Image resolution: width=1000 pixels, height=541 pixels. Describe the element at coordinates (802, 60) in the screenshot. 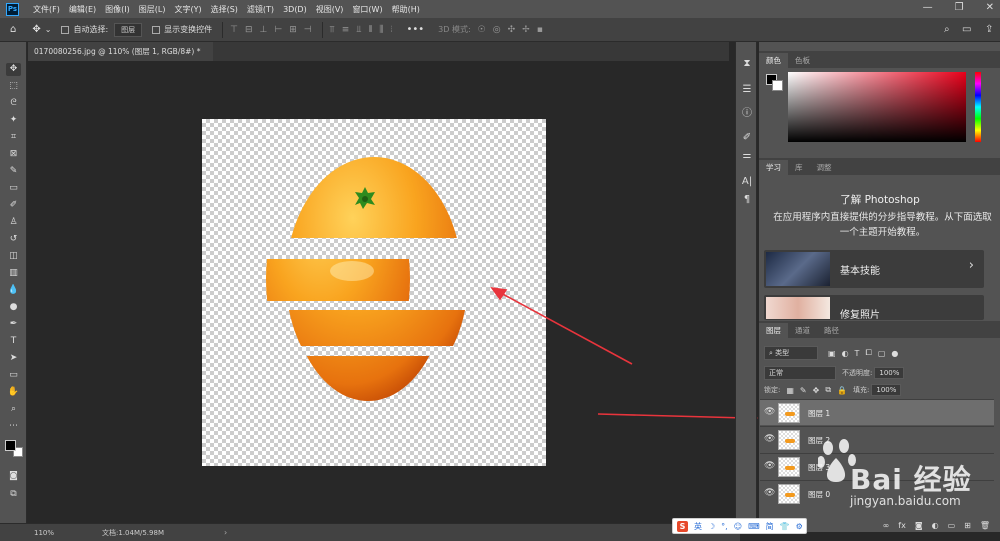

I see `tab-swatches: 色板` at that location.